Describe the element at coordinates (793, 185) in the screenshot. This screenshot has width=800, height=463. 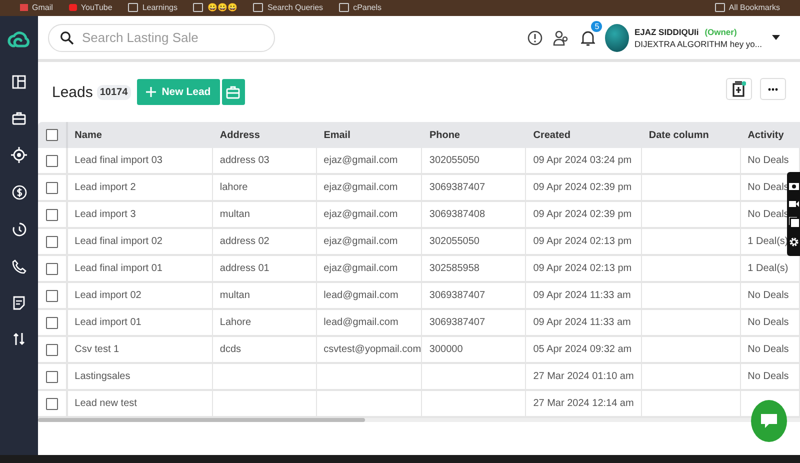
I see `camera-icon` at that location.